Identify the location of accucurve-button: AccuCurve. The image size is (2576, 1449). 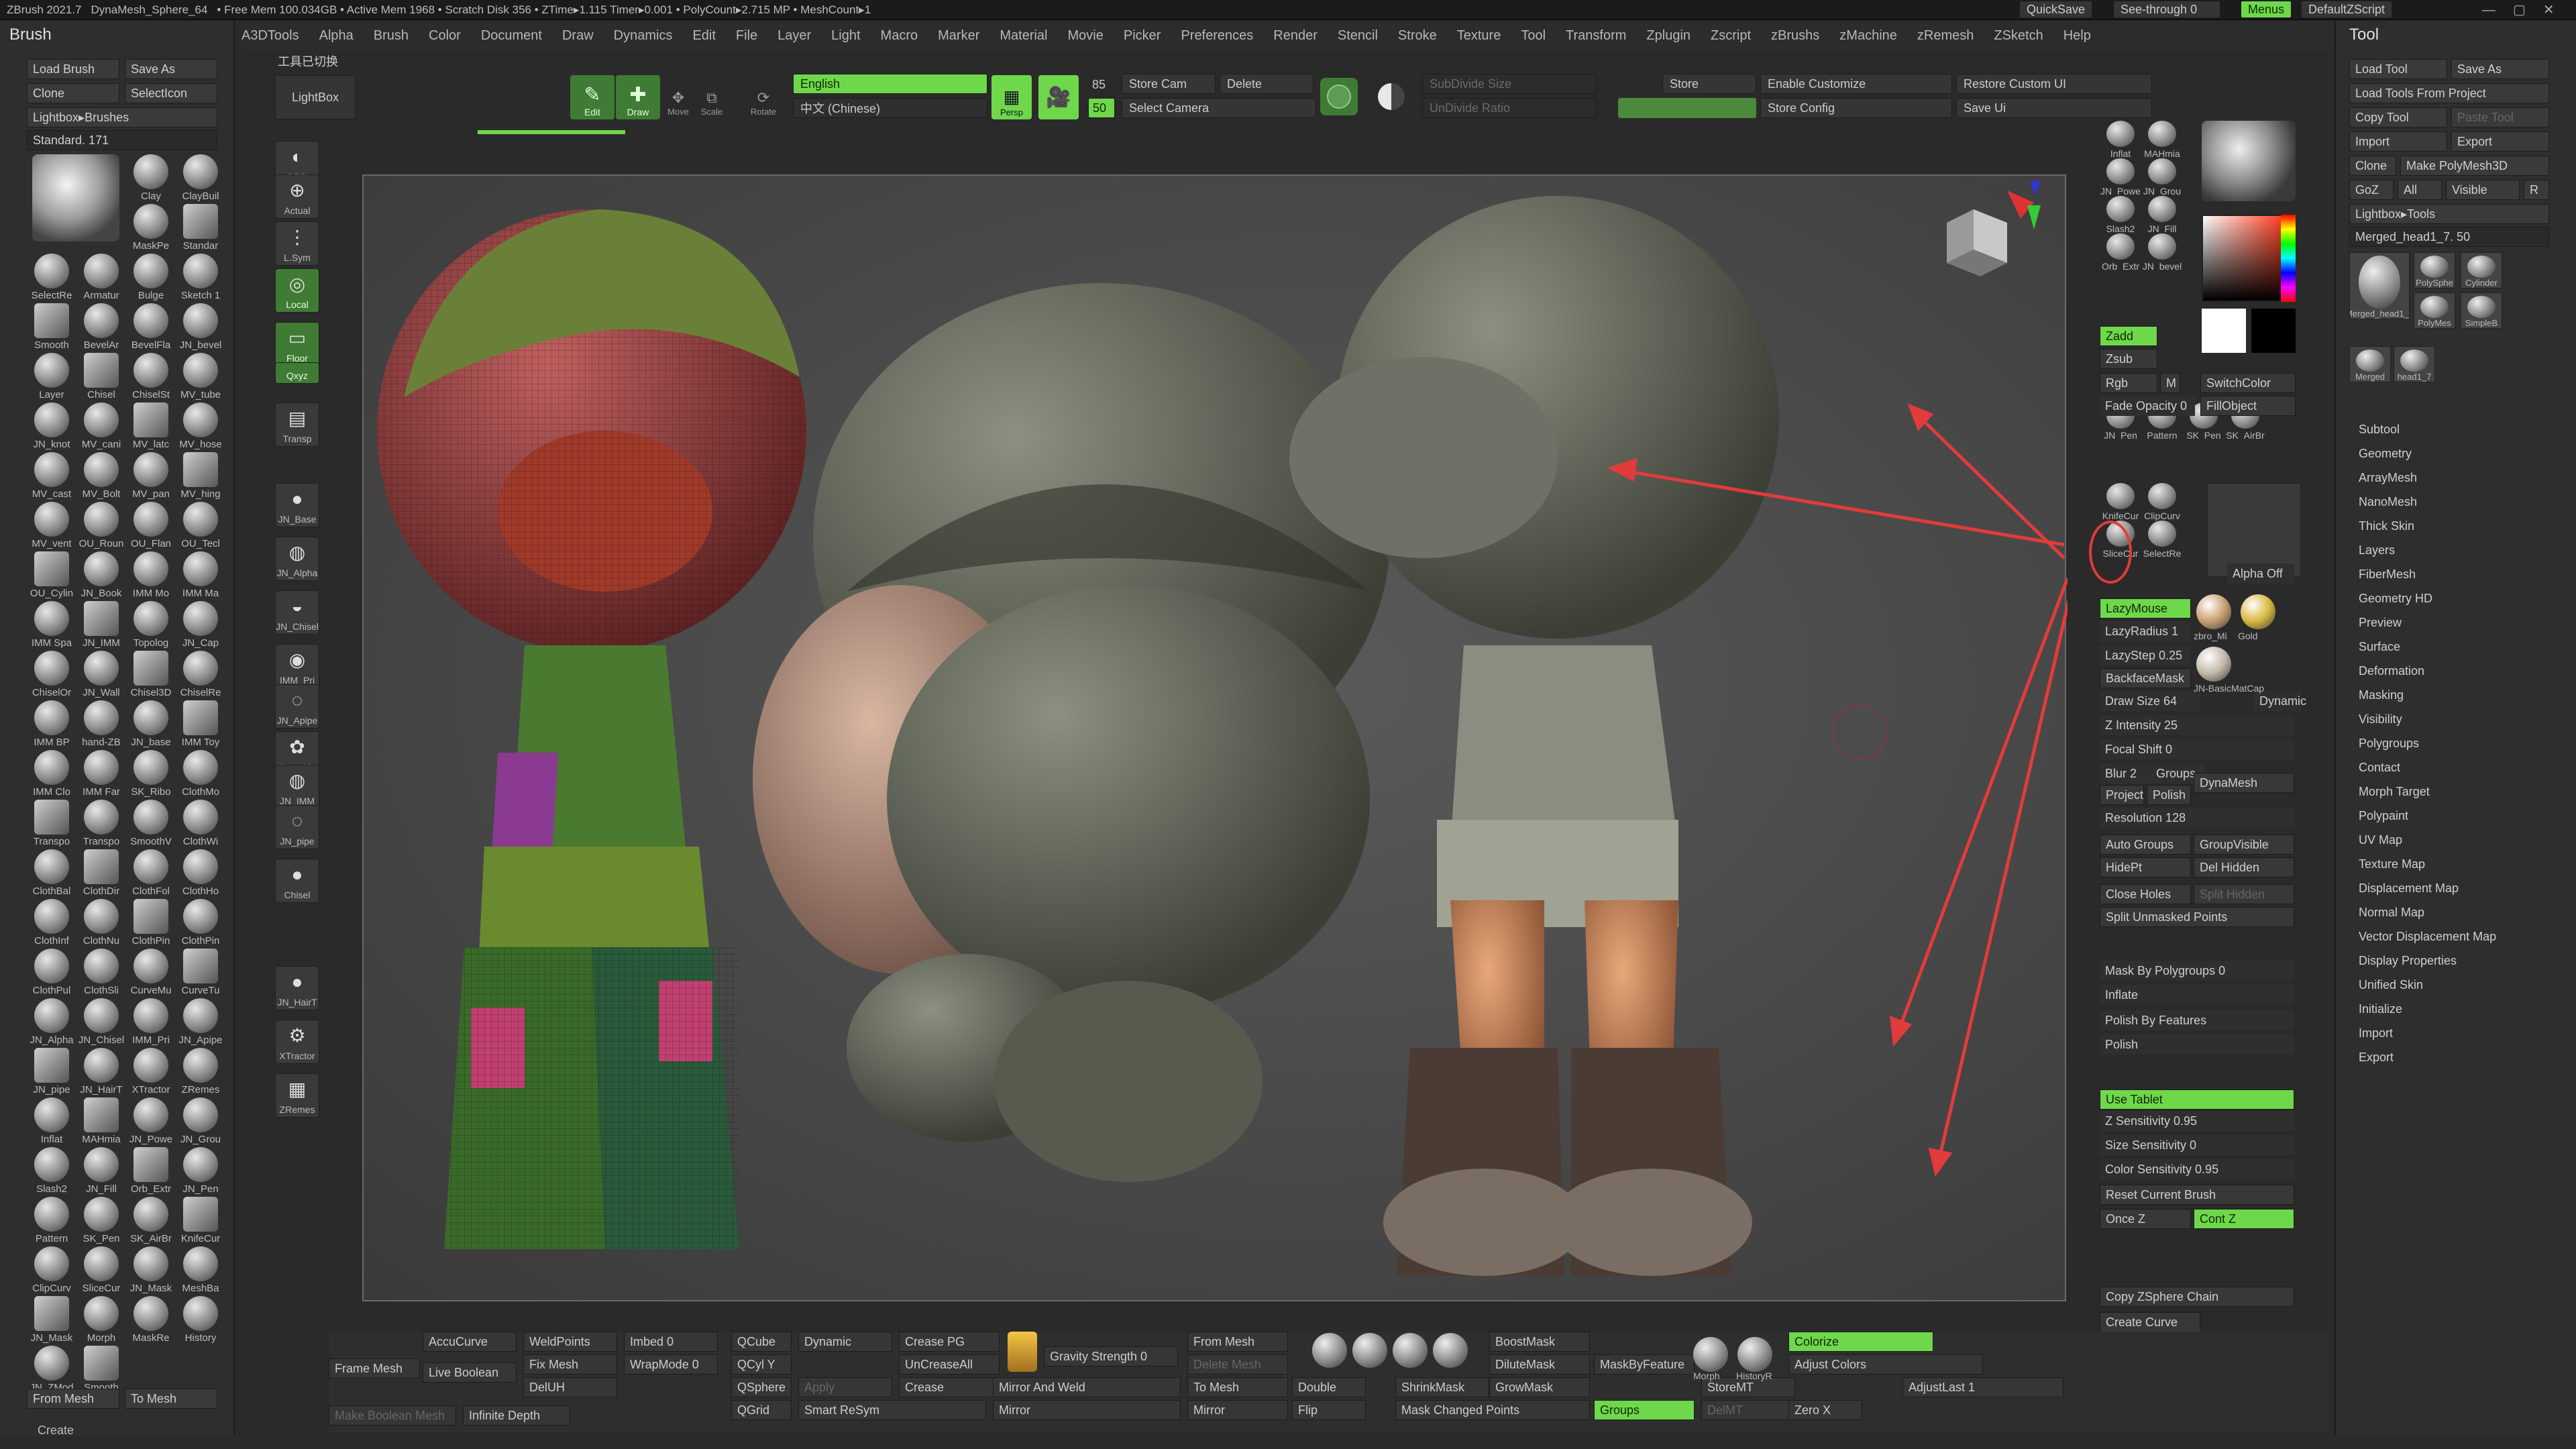
(470, 1342).